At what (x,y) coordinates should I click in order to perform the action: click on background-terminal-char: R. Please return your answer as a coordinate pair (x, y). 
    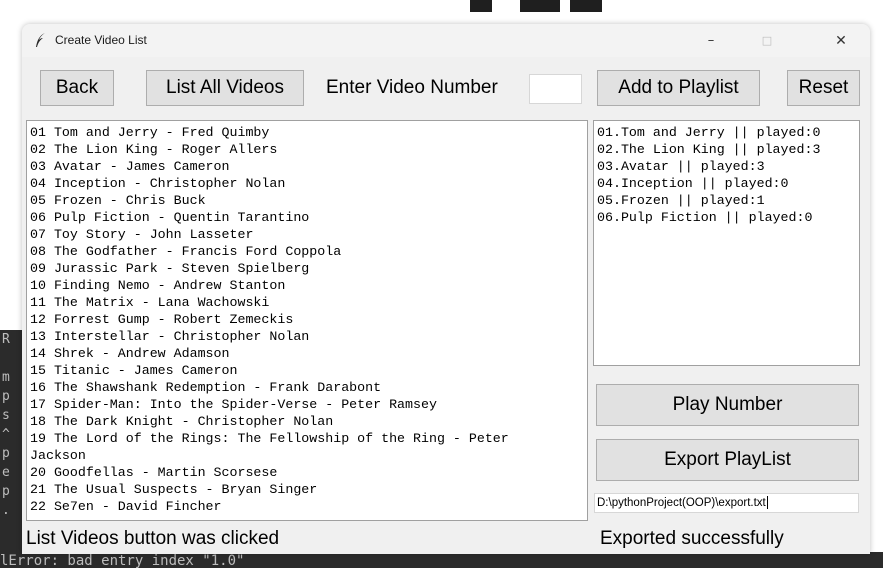
    Looking at the image, I should click on (6, 339).